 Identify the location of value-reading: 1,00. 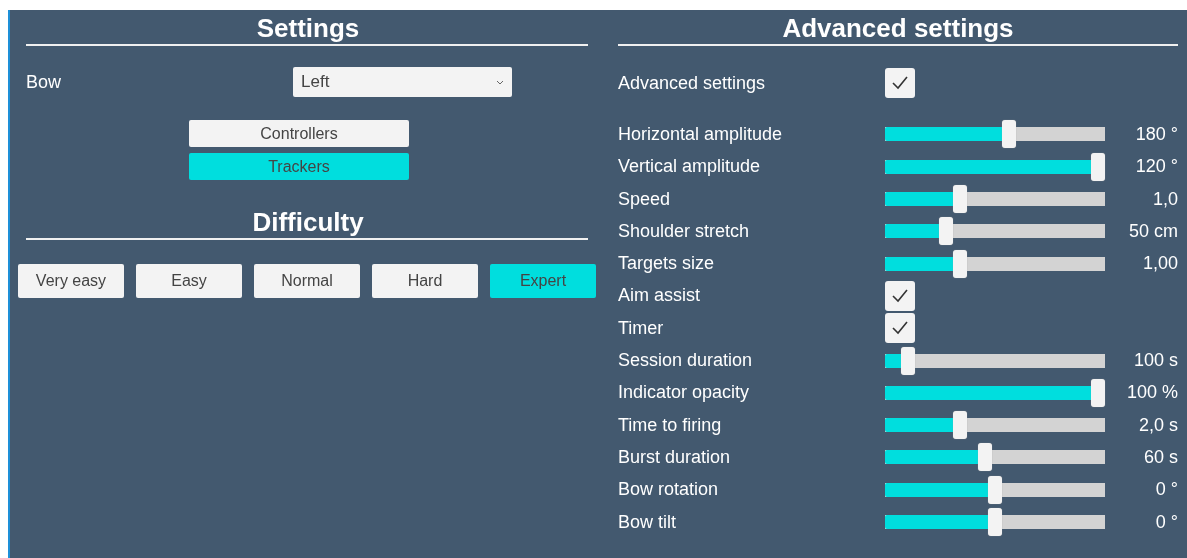
(1160, 264).